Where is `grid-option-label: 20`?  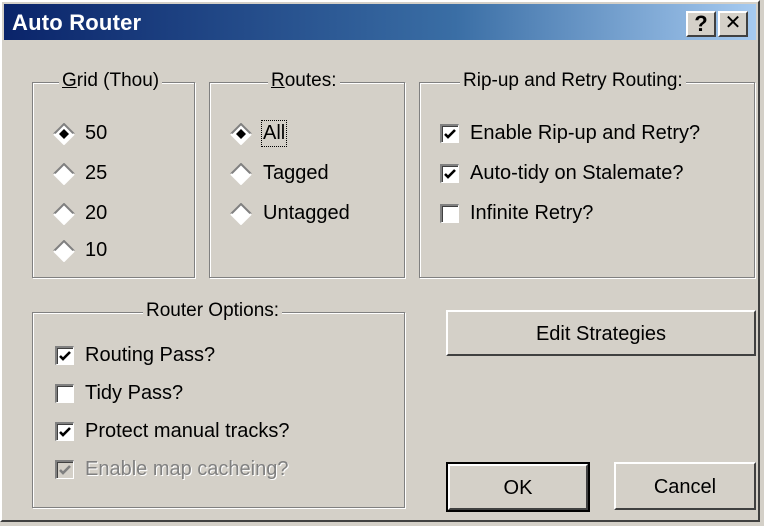
grid-option-label: 20 is located at coordinates (96, 213).